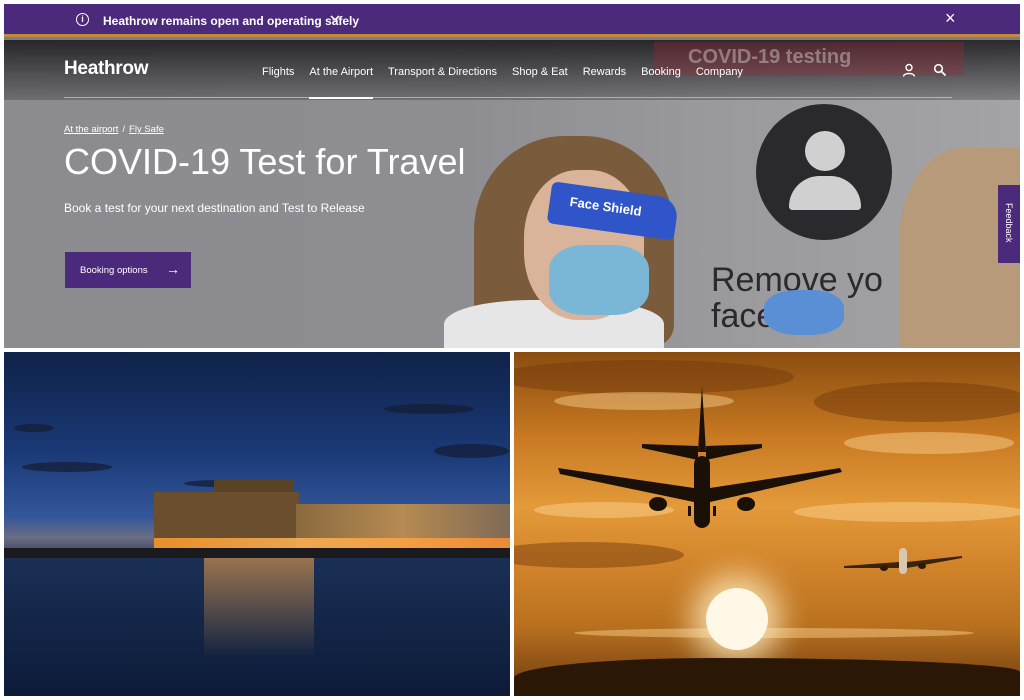  I want to click on nav-item-at-the-airport: At the Airport, so click(341, 82).